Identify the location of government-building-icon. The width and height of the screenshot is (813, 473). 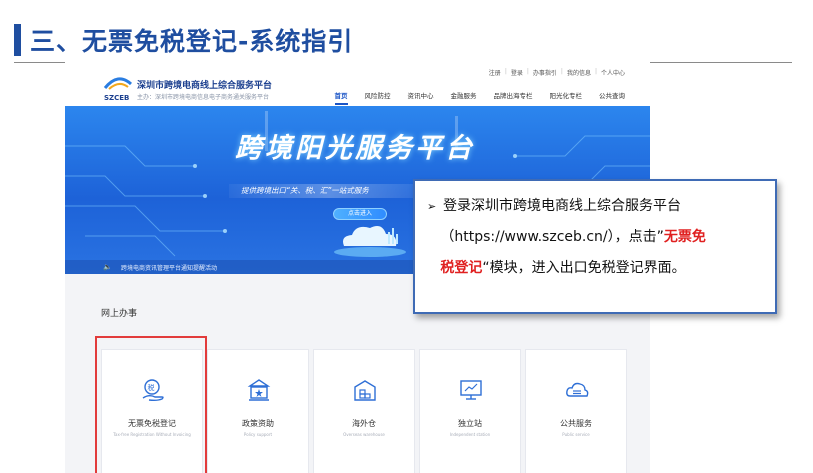
(259, 390).